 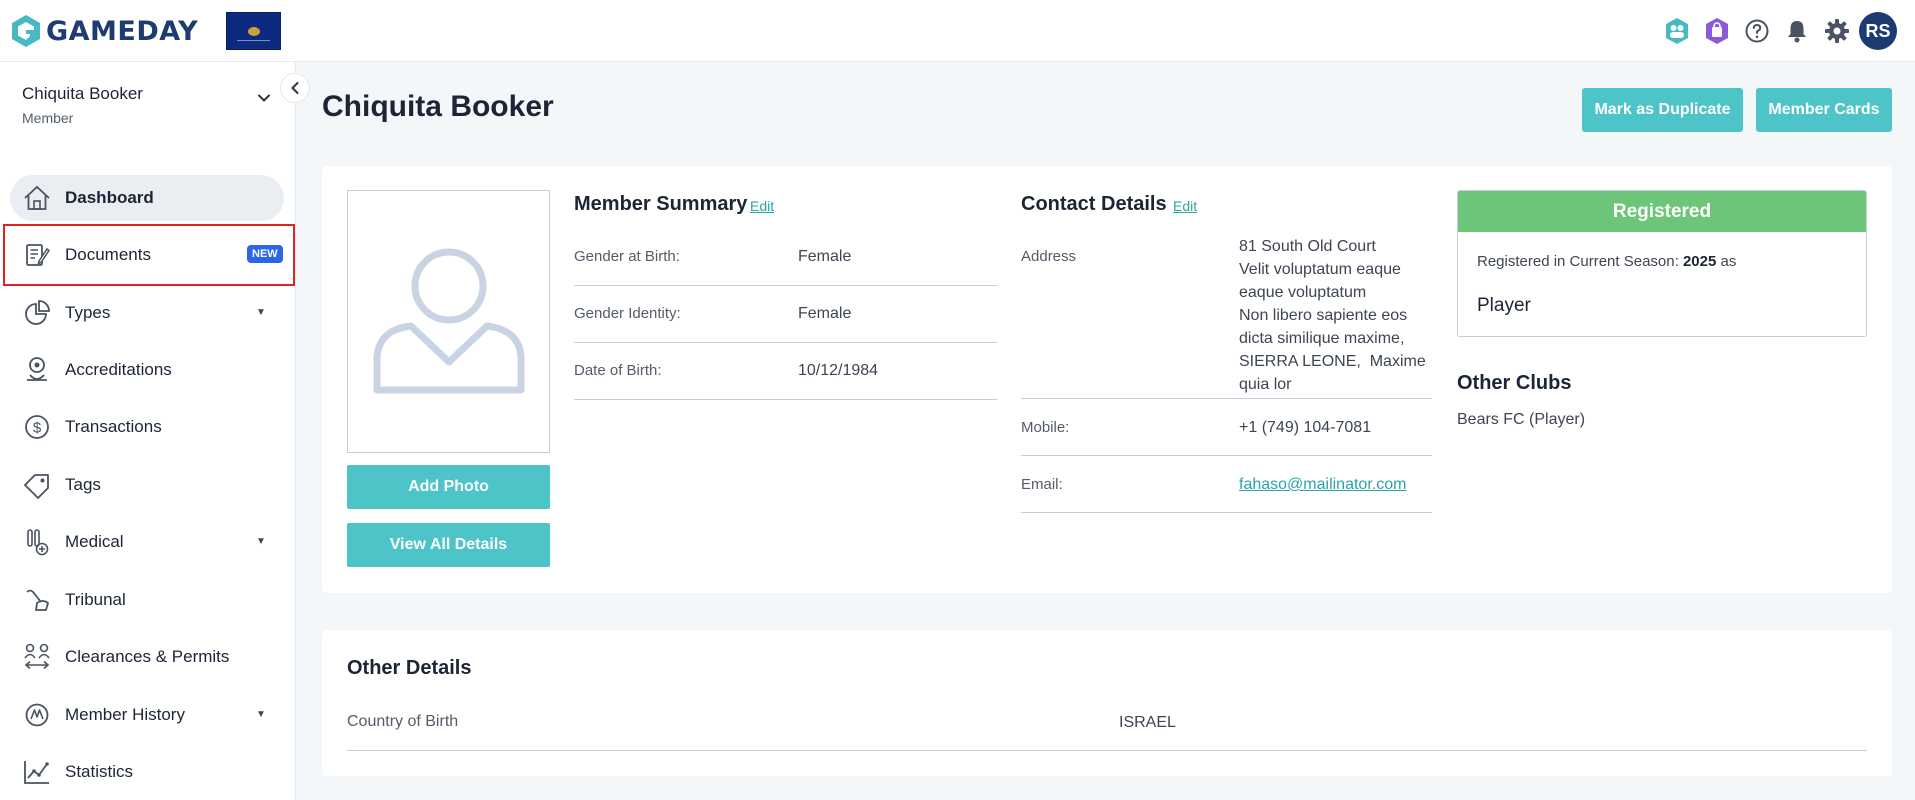 I want to click on sidebar-item-label: Clearances & Permits, so click(x=147, y=656).